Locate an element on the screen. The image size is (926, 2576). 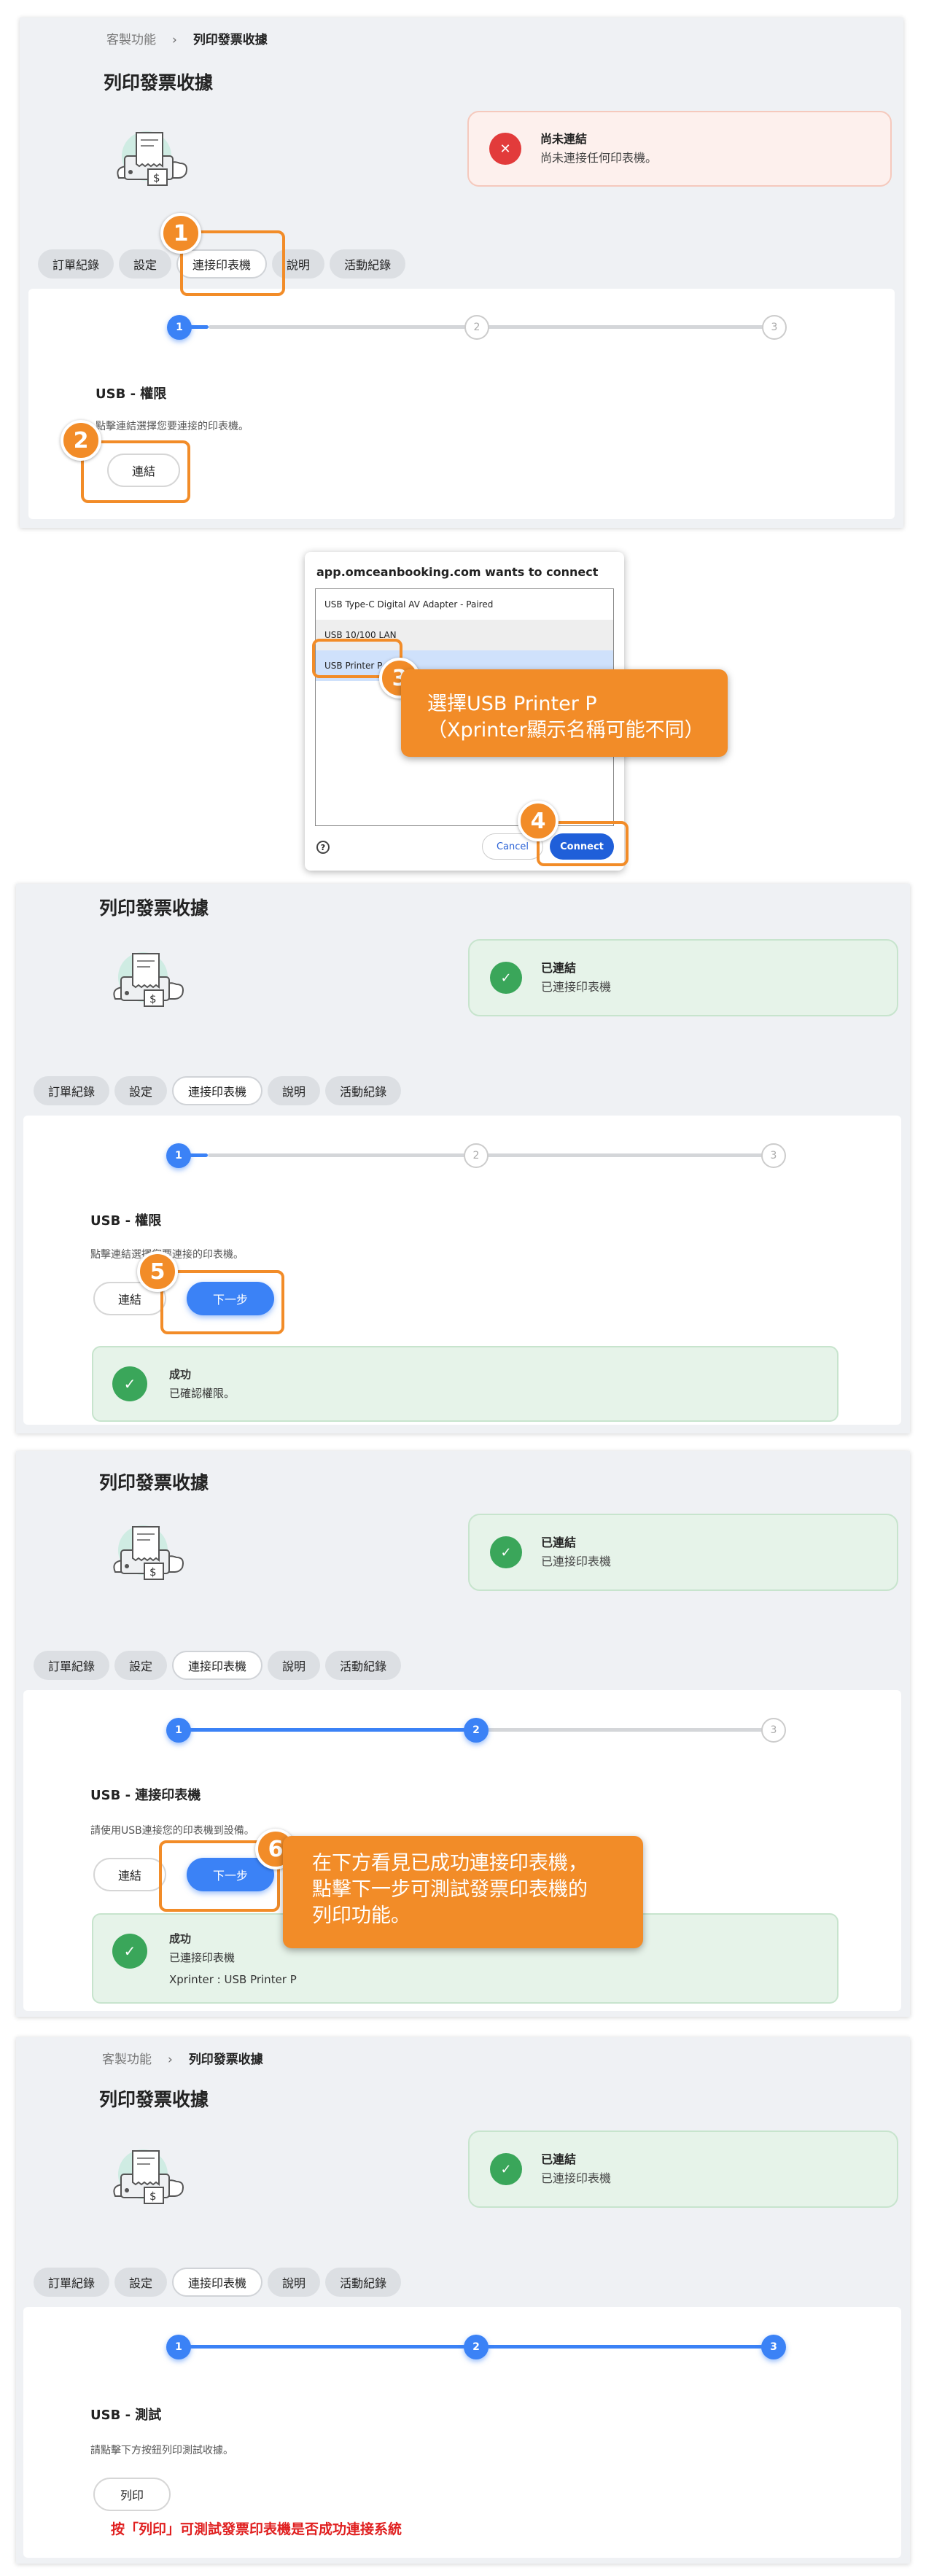
status-desc: 尚未連接任何印表機。 is located at coordinates (599, 158).